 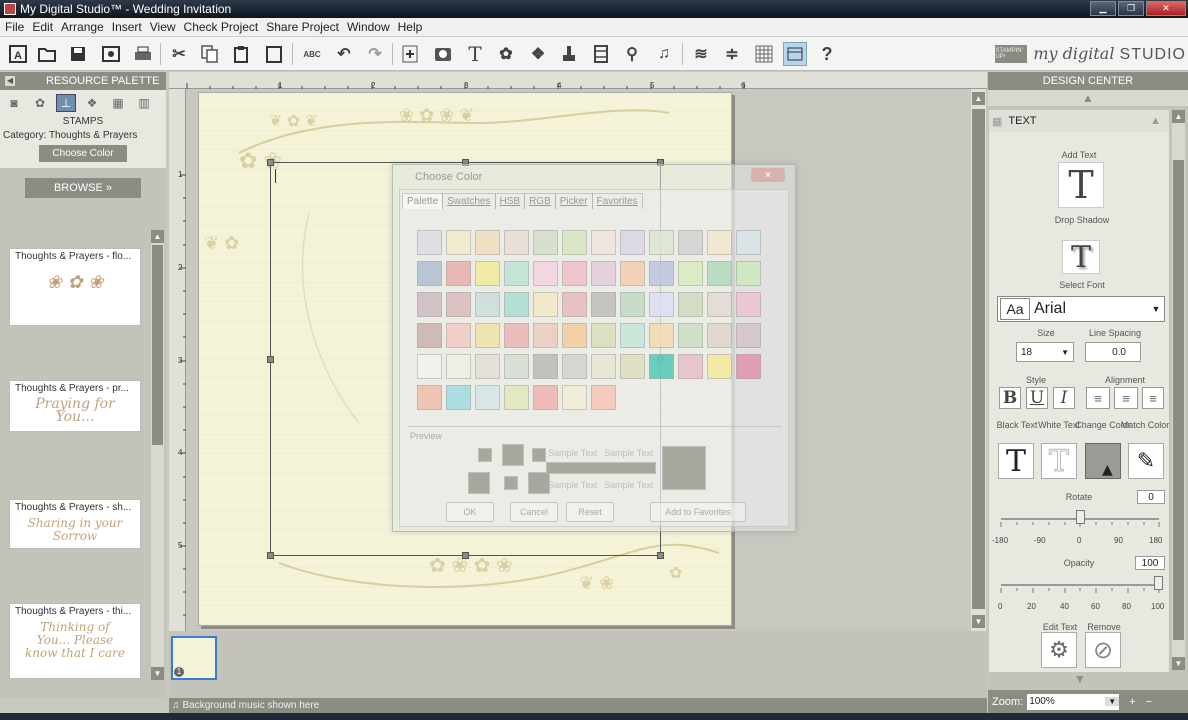 I want to click on align-left-icon: ≡, so click(x=1098, y=398).